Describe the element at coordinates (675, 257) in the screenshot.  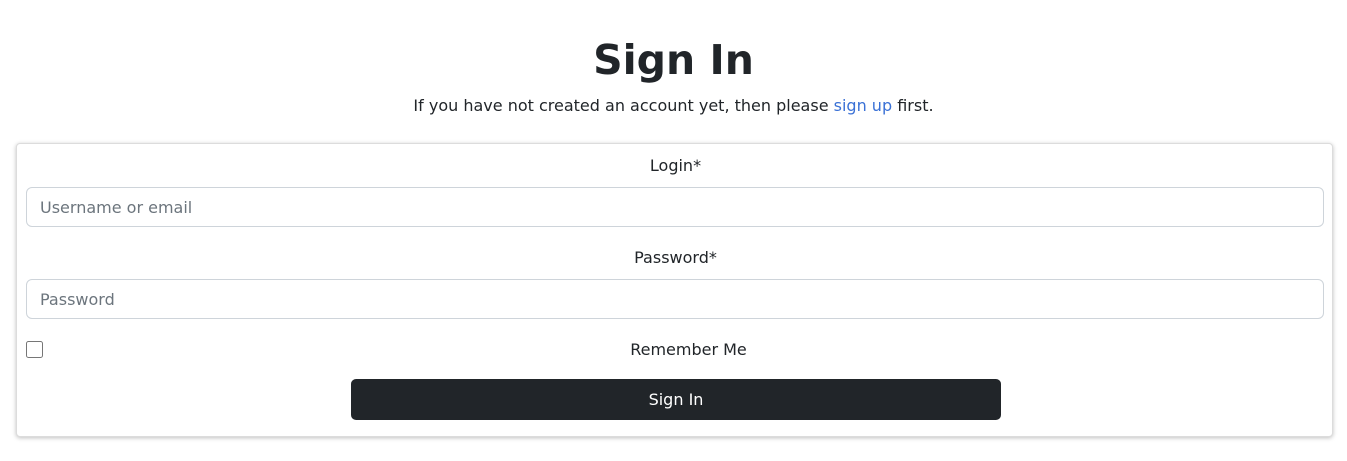
I see `password-label: Password*` at that location.